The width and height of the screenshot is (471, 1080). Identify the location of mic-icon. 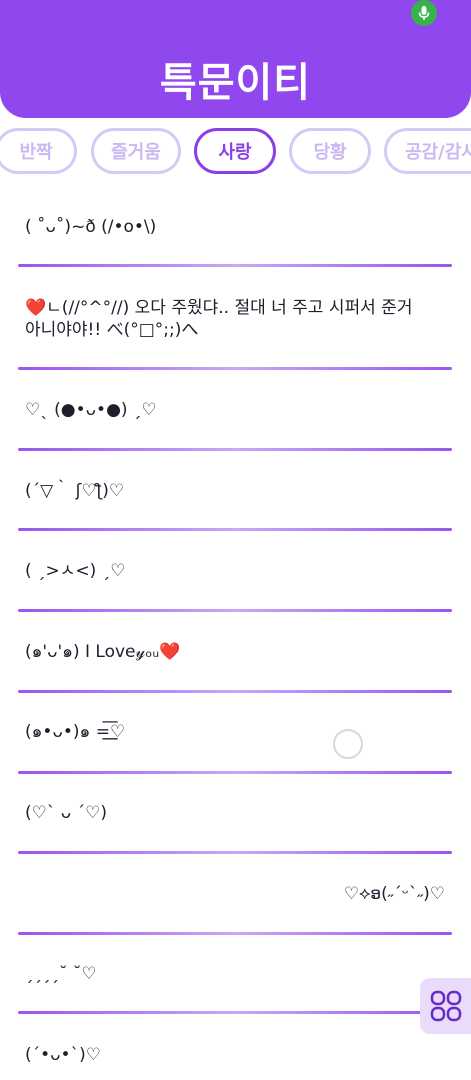
(424, 13).